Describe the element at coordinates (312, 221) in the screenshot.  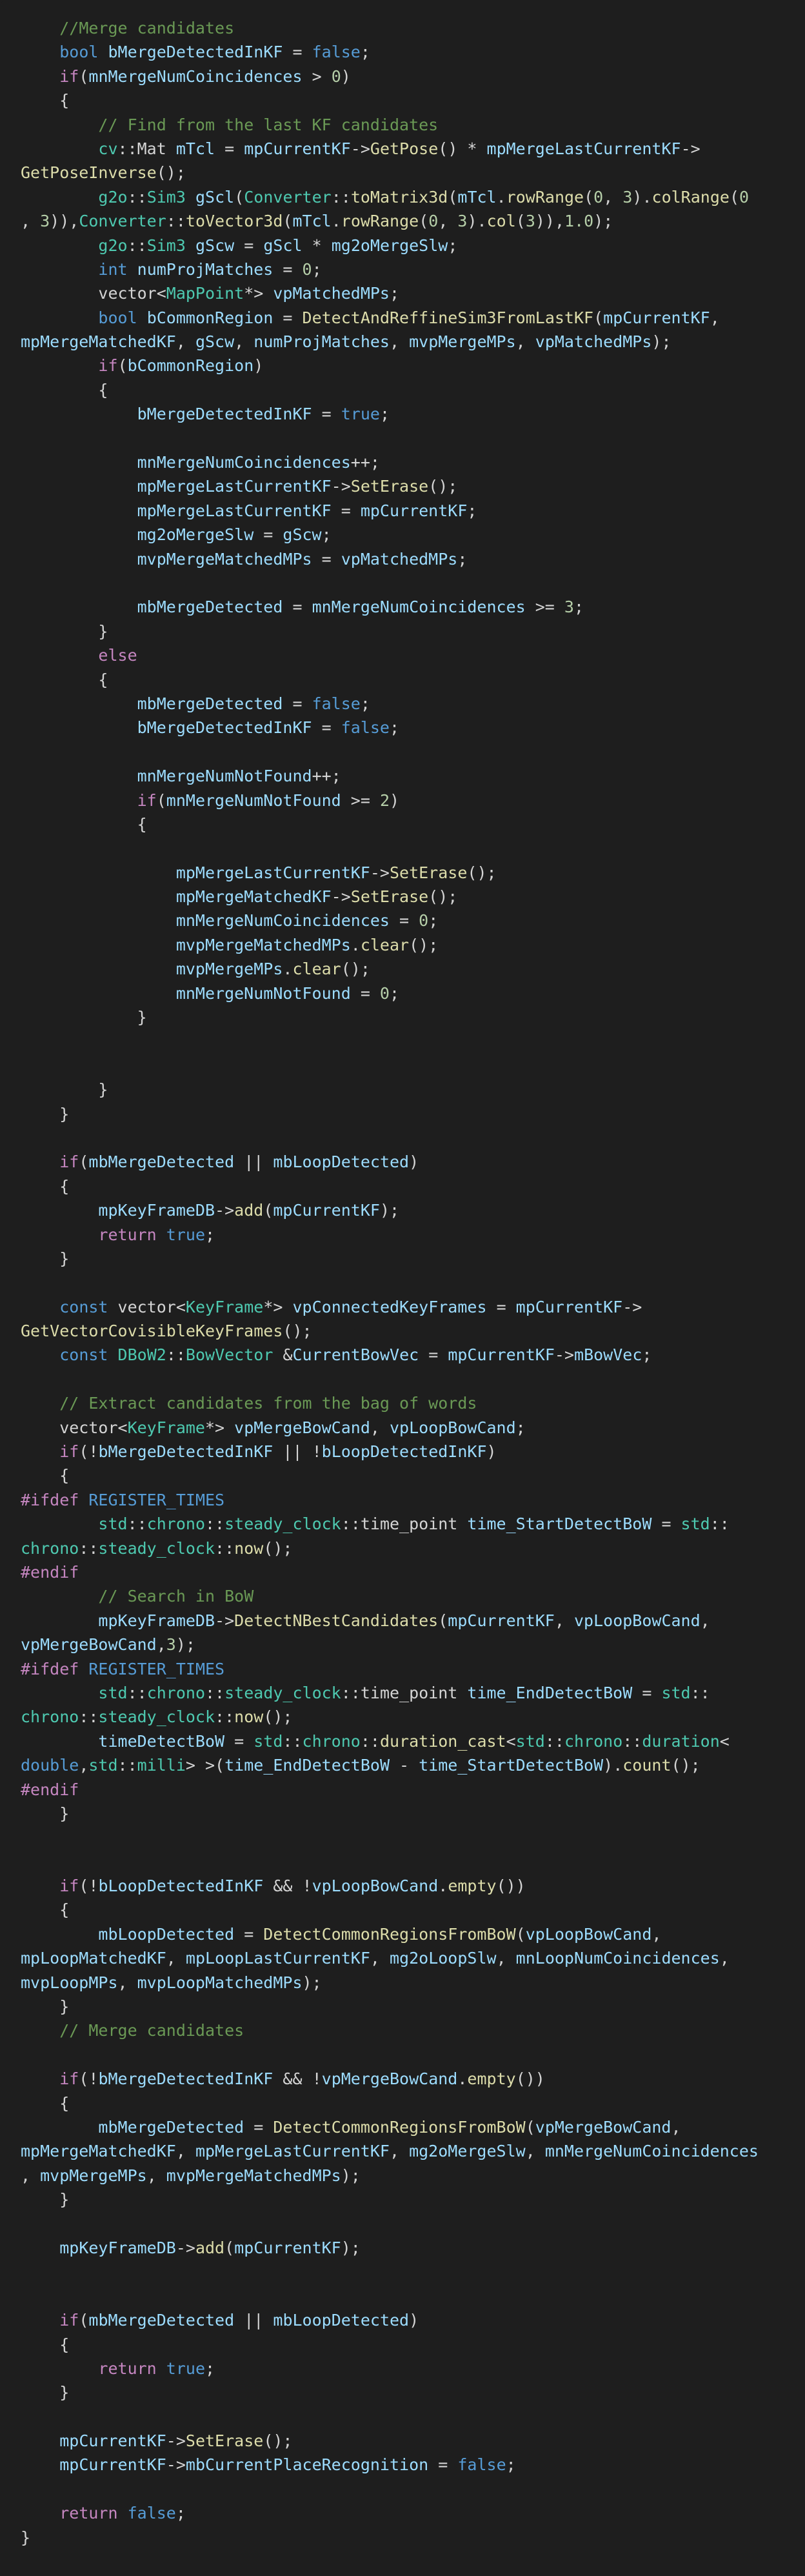
I see `code-token: mTcl` at that location.